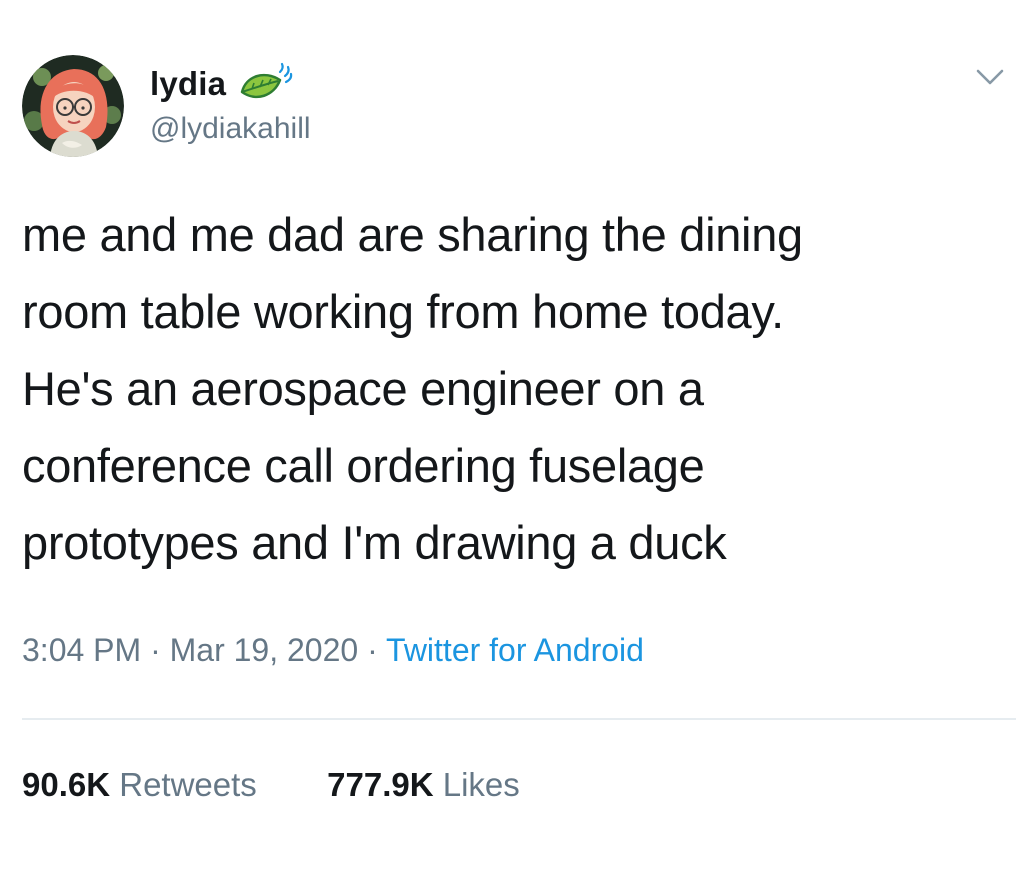 This screenshot has height=876, width=1024. Describe the element at coordinates (230, 129) in the screenshot. I see `author-handle: @lydiakahill` at that location.